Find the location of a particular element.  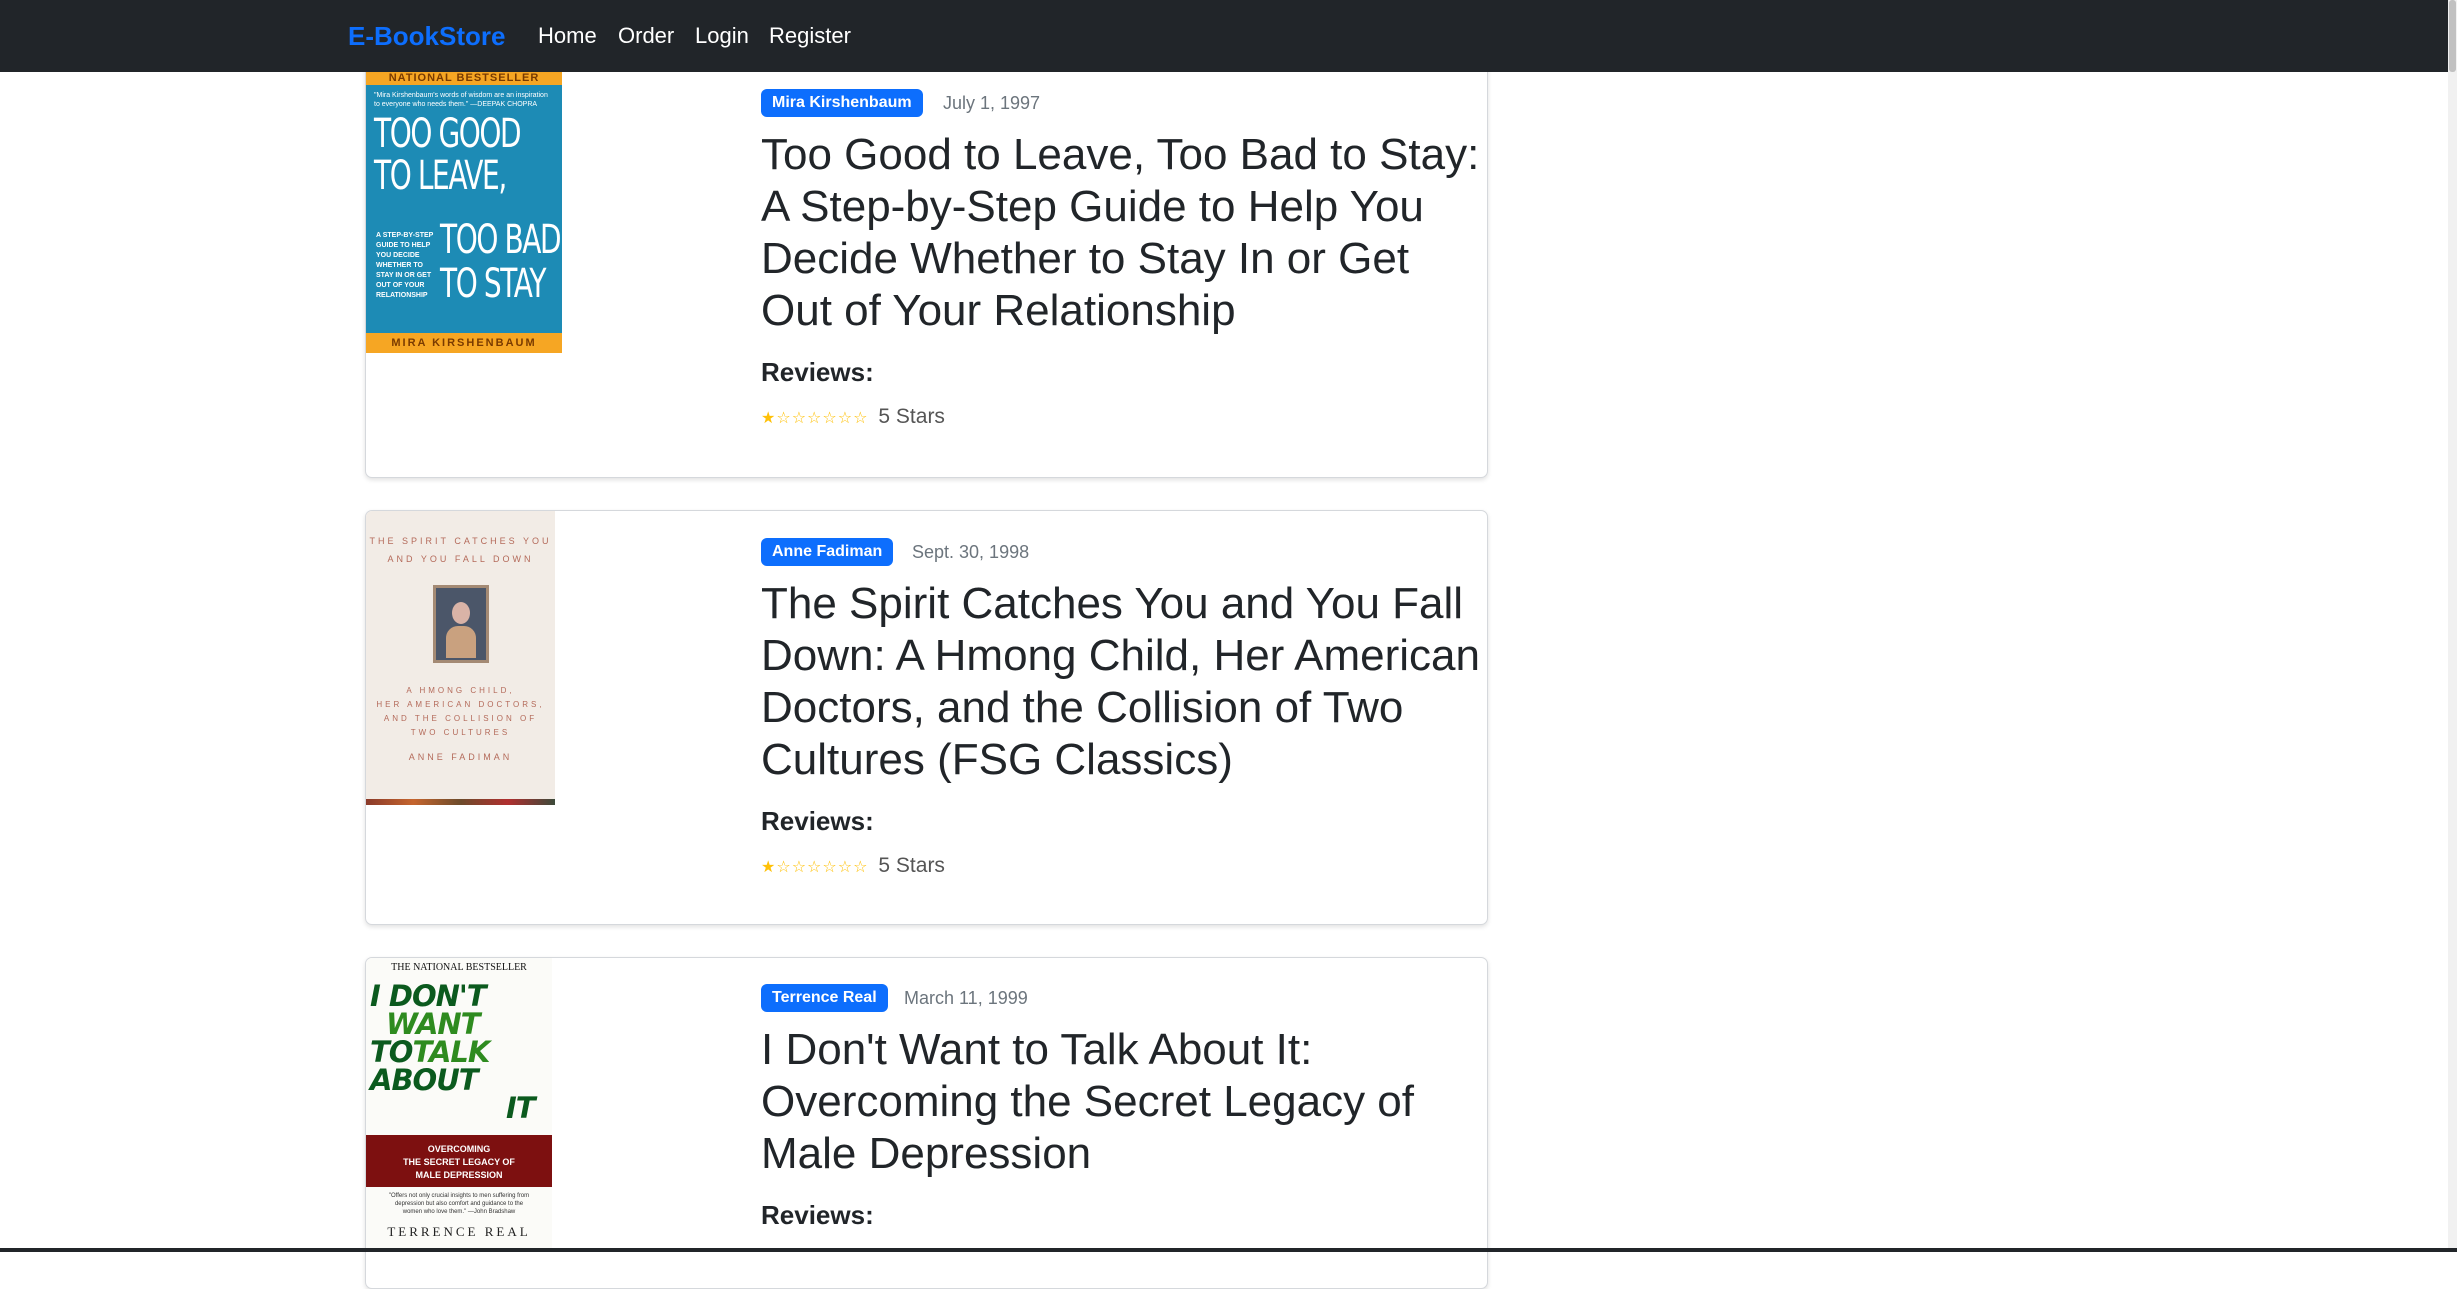

cover-title-line: ABOUT is located at coordinates (424, 1080).